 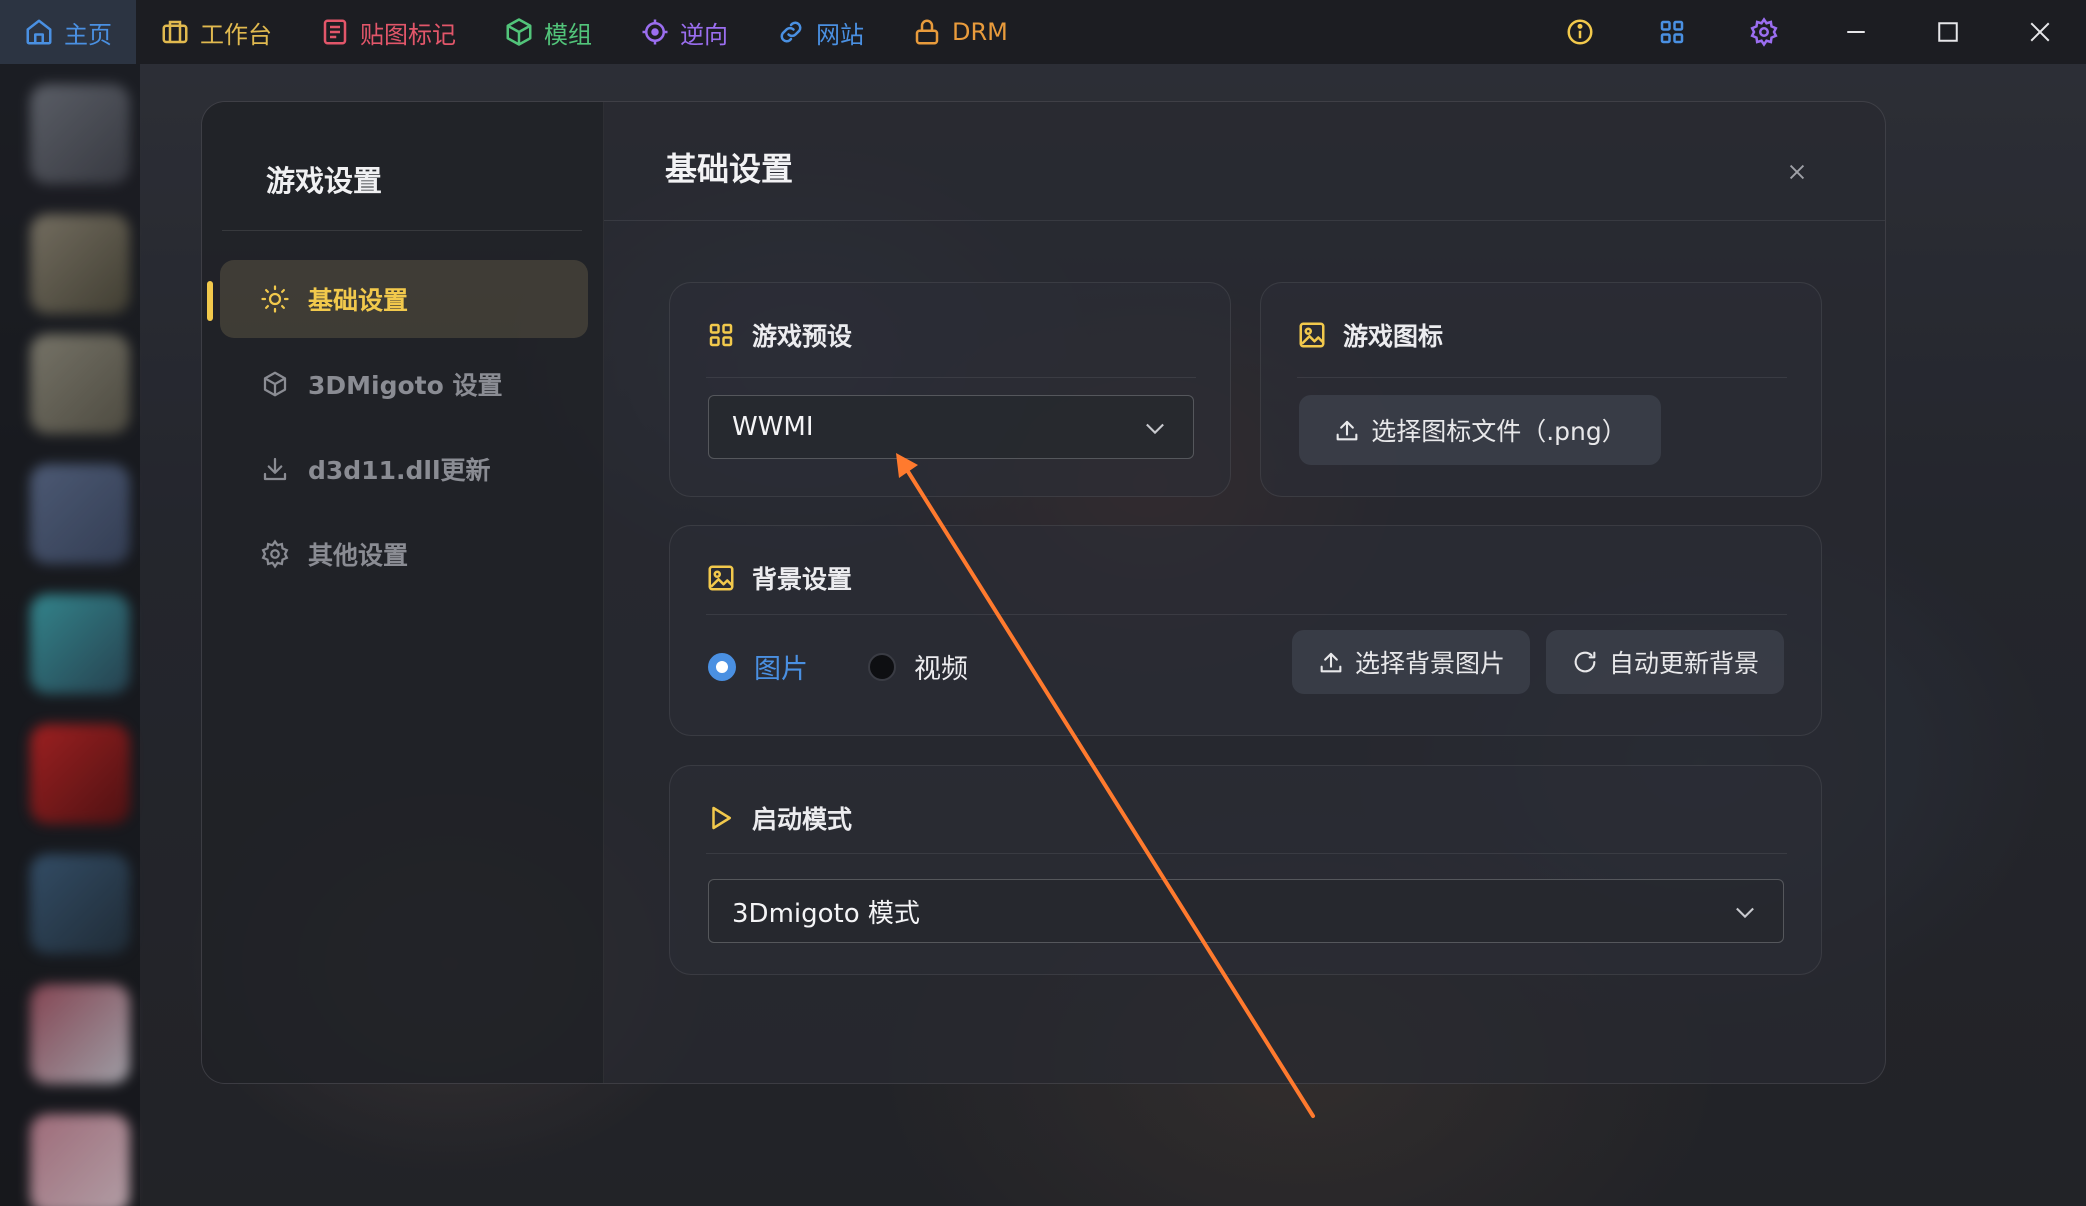 I want to click on sun-icon, so click(x=275, y=299).